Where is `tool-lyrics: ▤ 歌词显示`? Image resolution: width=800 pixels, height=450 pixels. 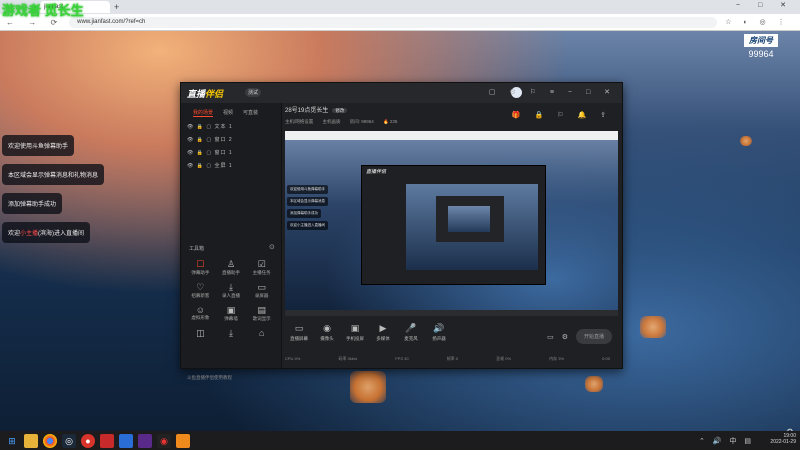
tool-lyrics: ▤ 歌词显示 is located at coordinates (261, 313).